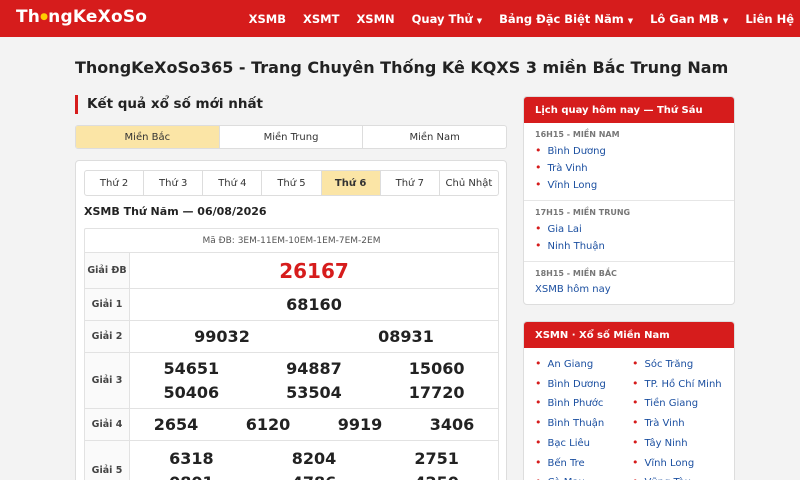 Image resolution: width=800 pixels, height=480 pixels. I want to click on nav-item-label: Bảng Đặc Biệt Năm, so click(561, 18).